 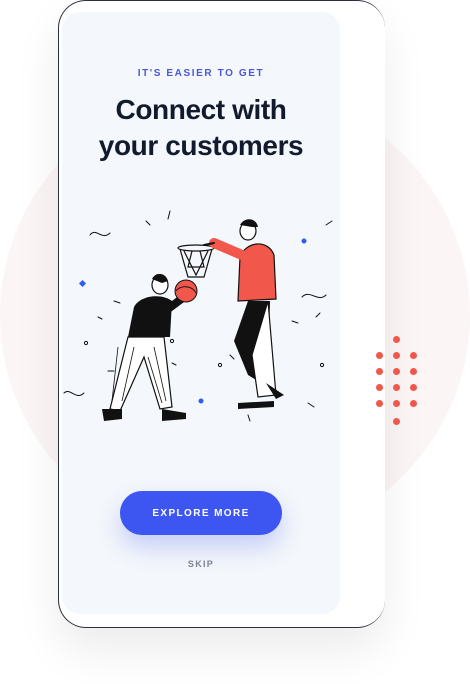 I want to click on page-title: Connect with your customers, so click(x=201, y=128).